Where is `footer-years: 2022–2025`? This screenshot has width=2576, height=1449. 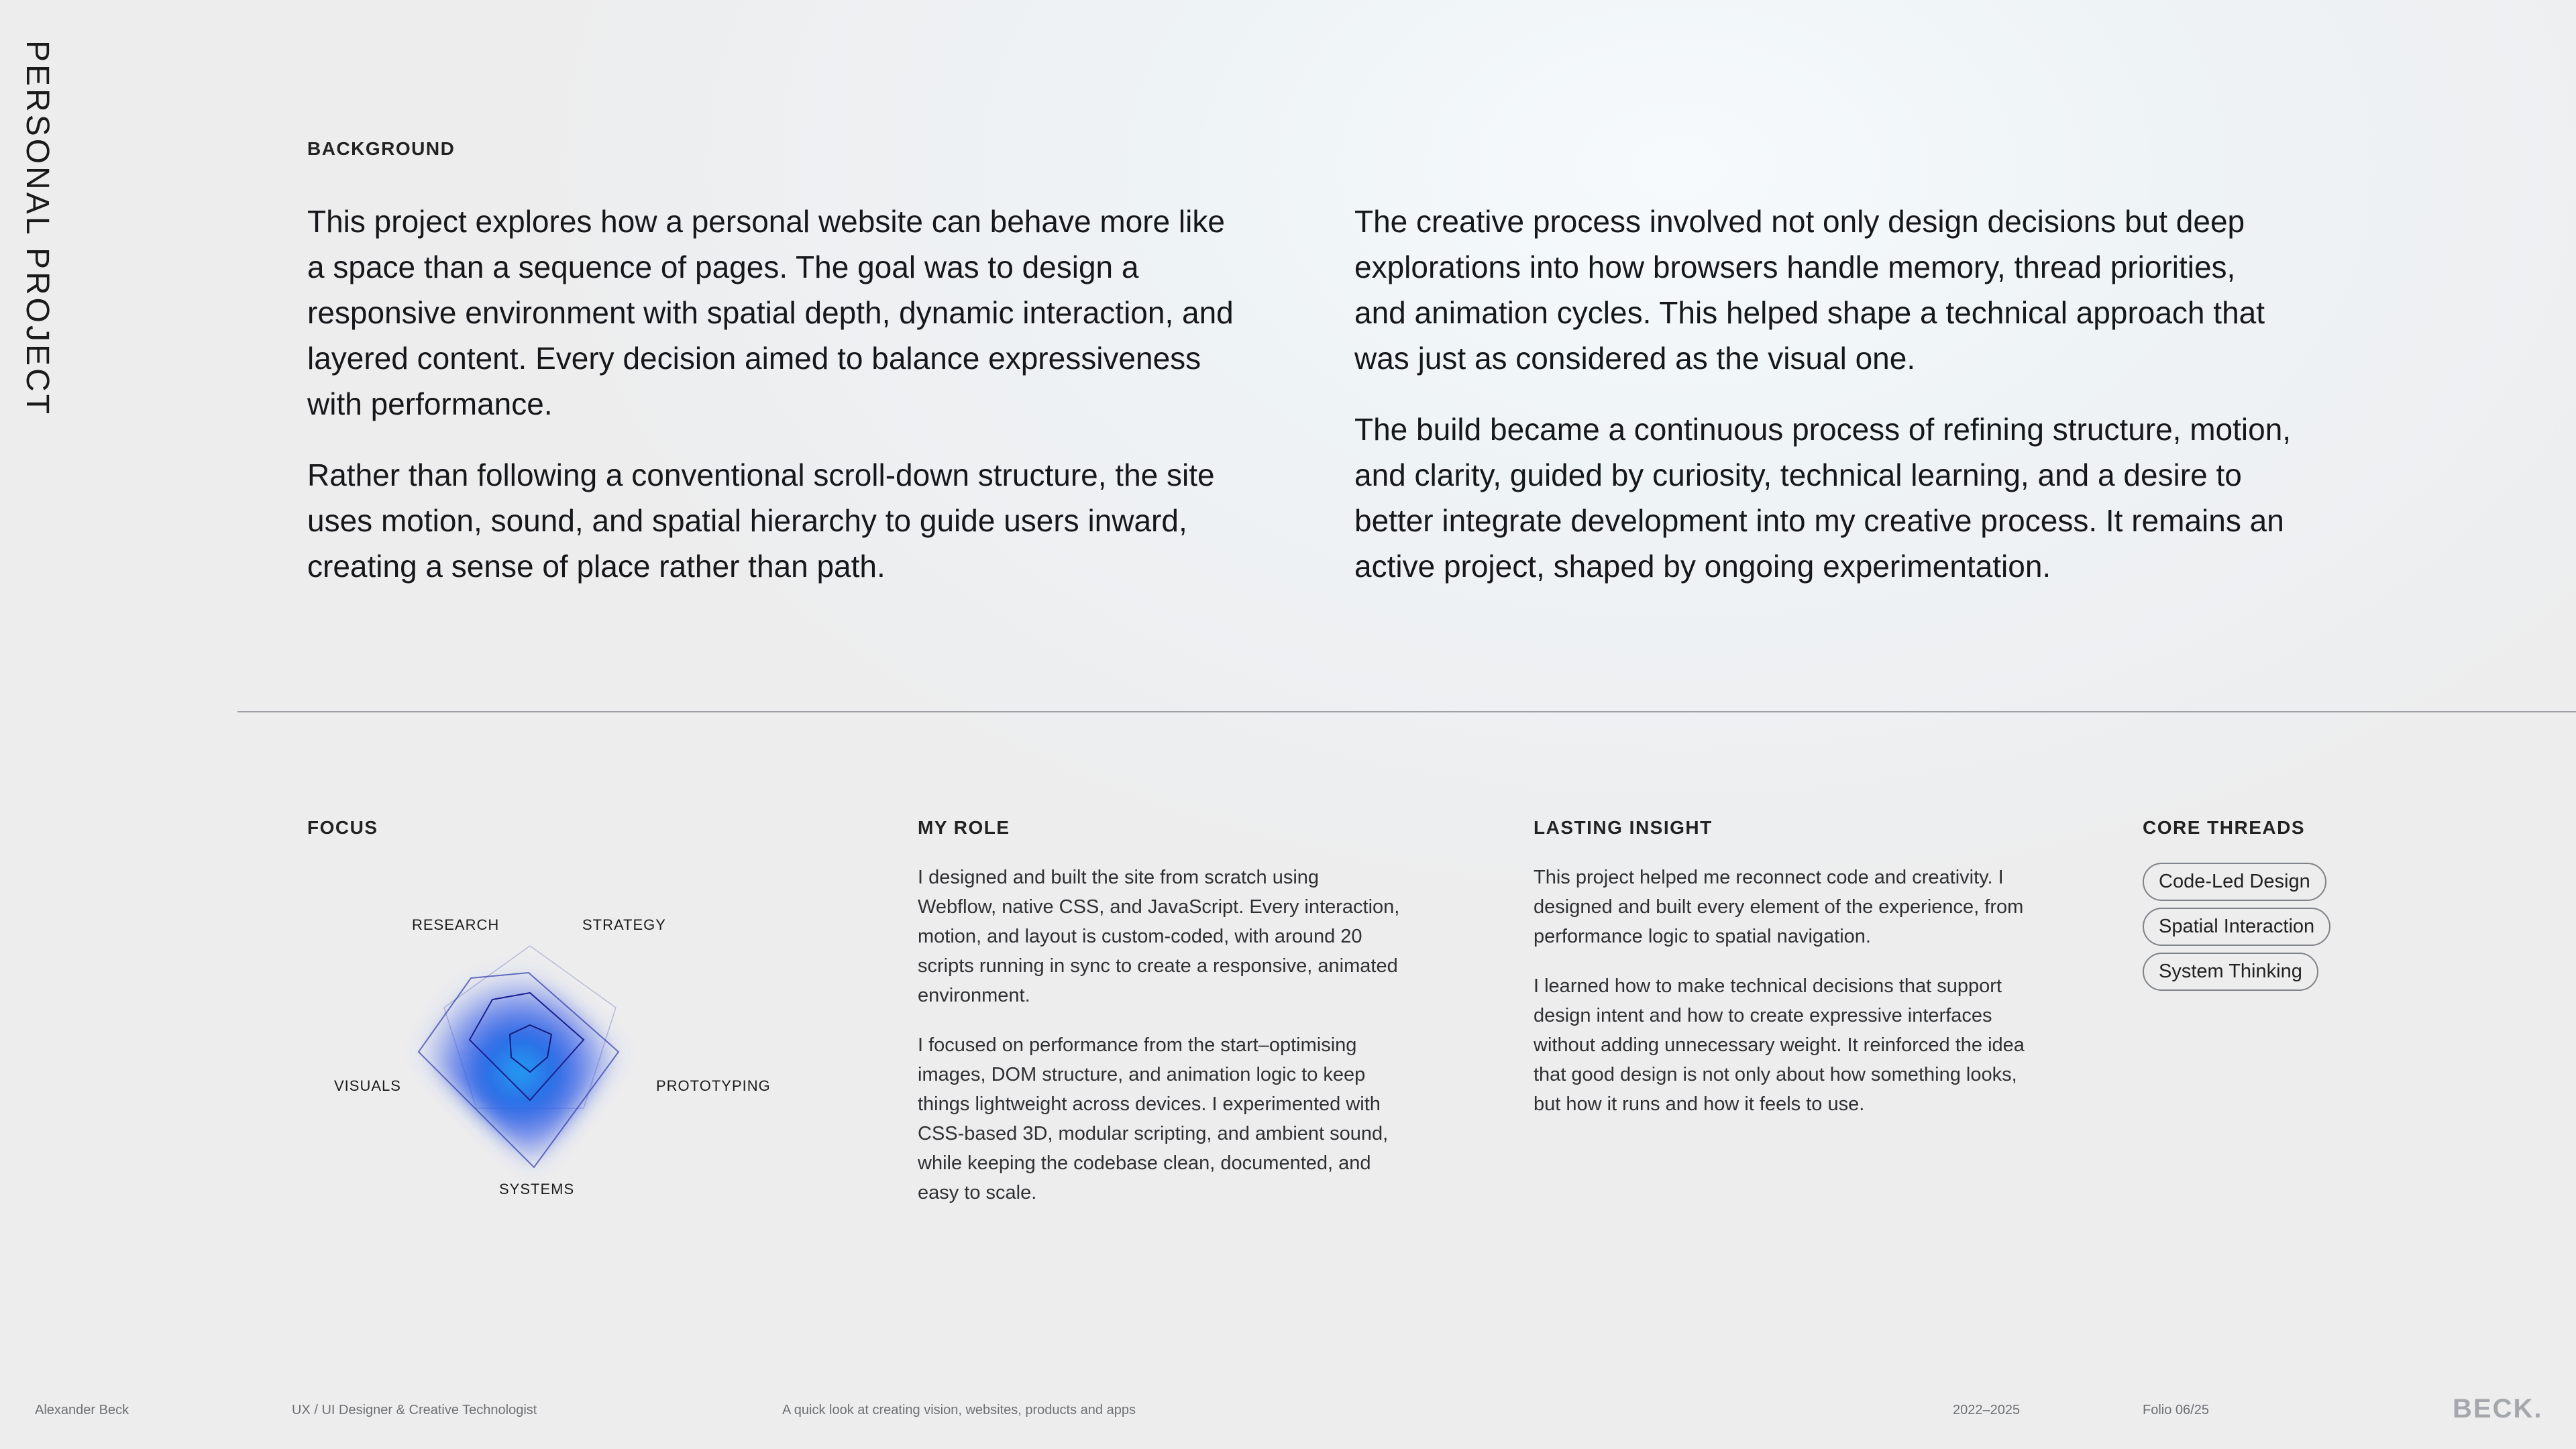
footer-years: 2022–2025 is located at coordinates (1987, 1410).